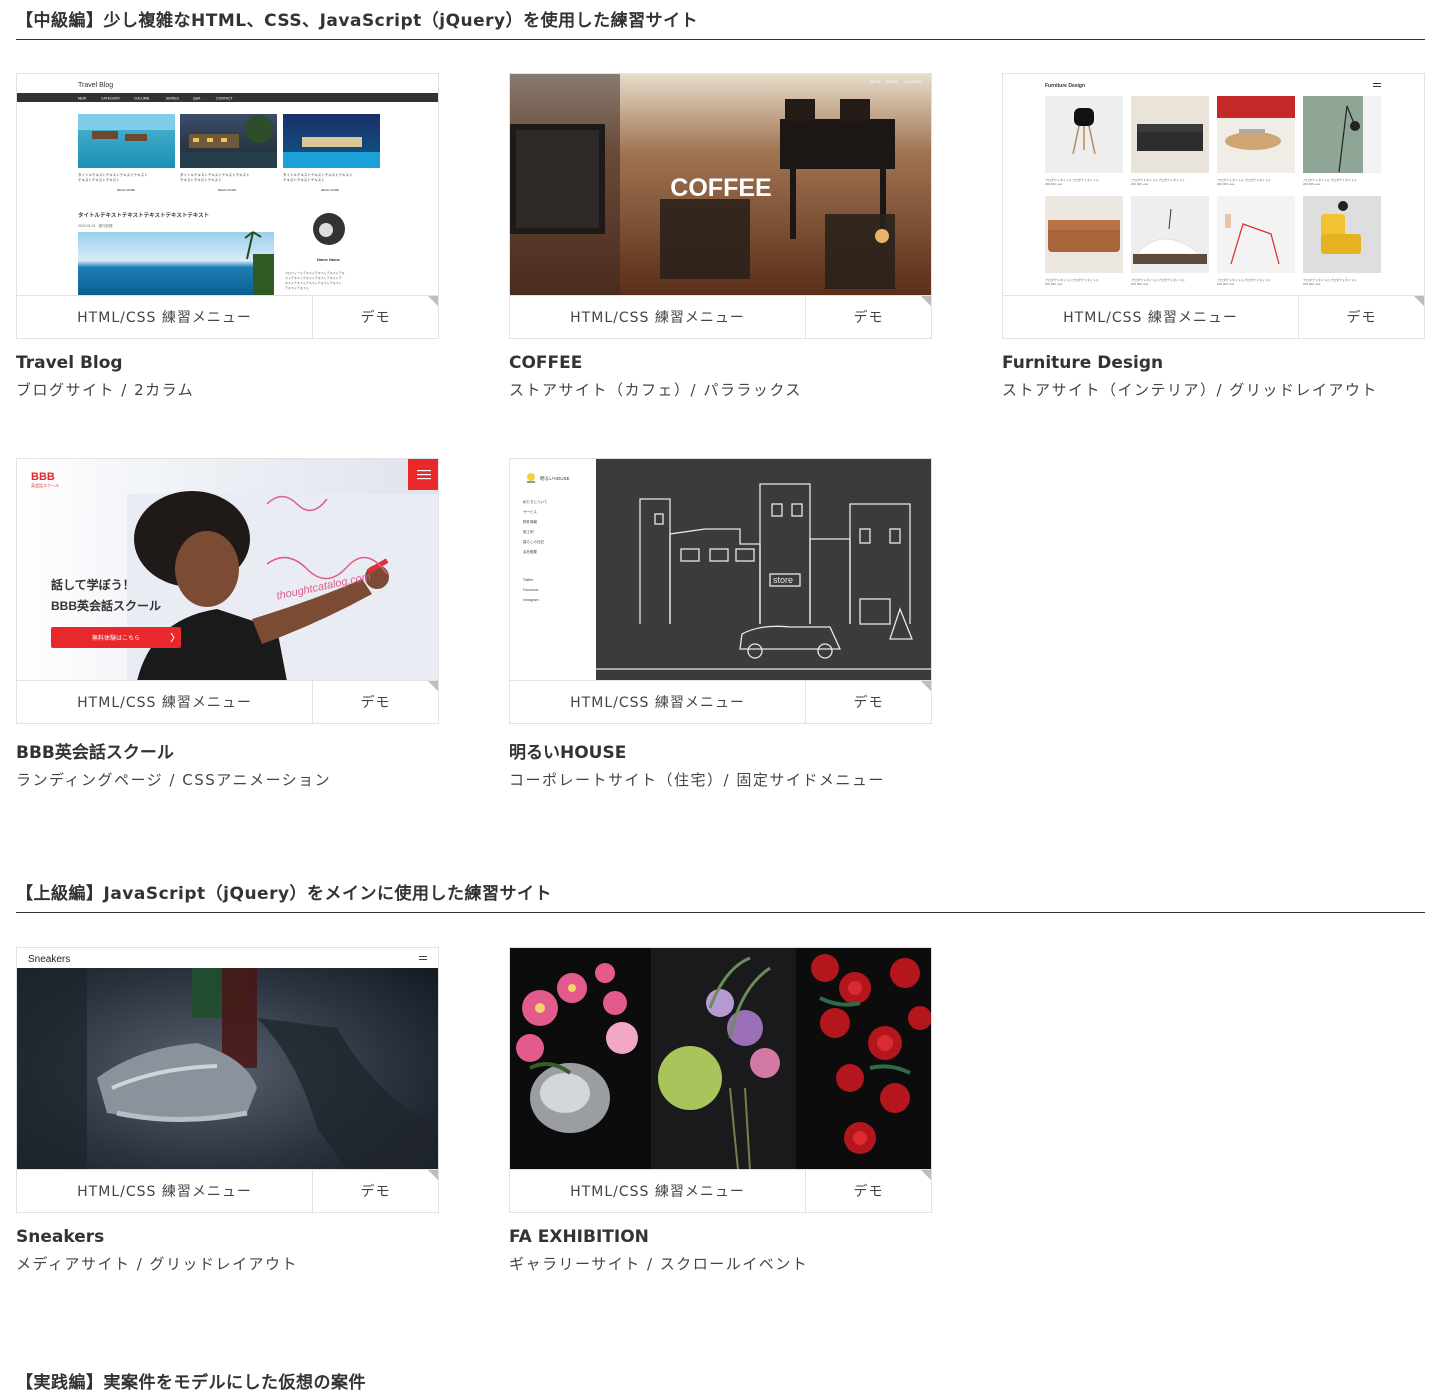  I want to click on svg-text: Name Name, so click(329, 259).